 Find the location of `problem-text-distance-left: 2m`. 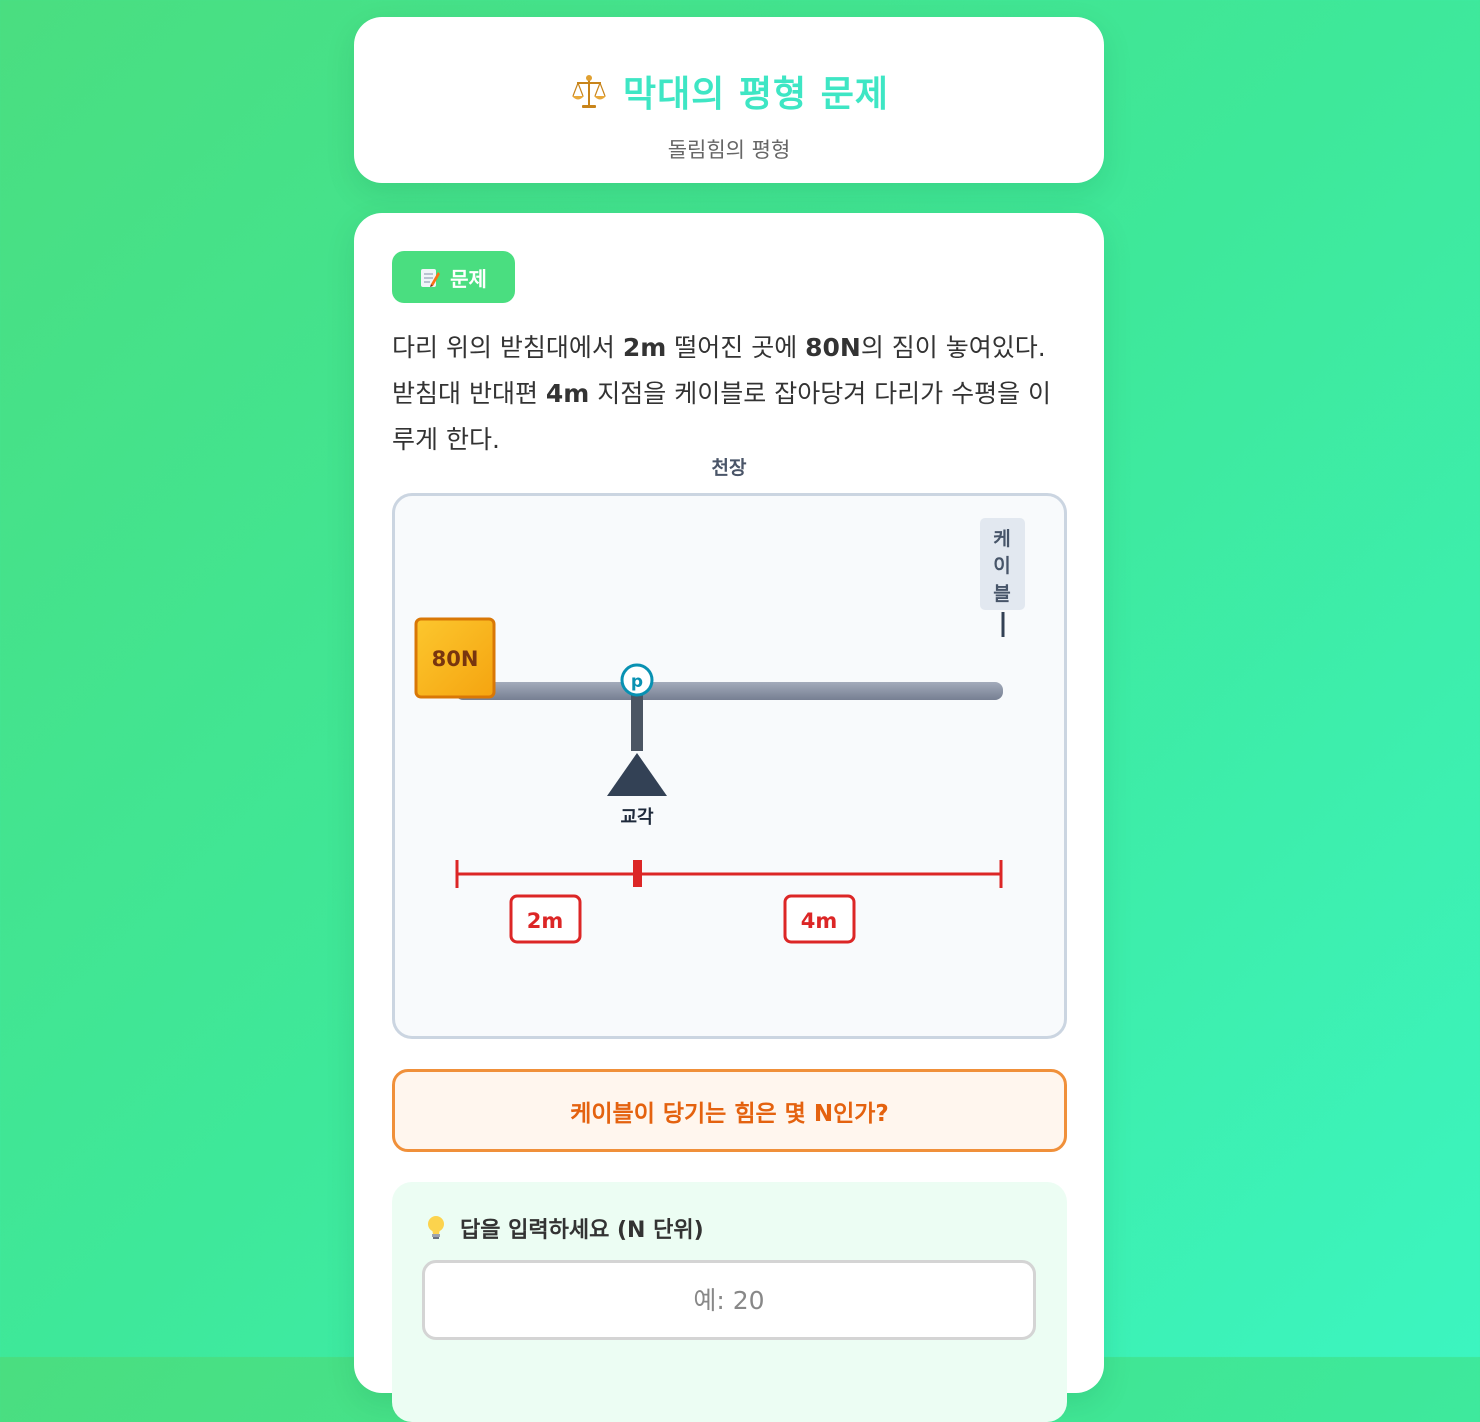

problem-text-distance-left: 2m is located at coordinates (644, 347).